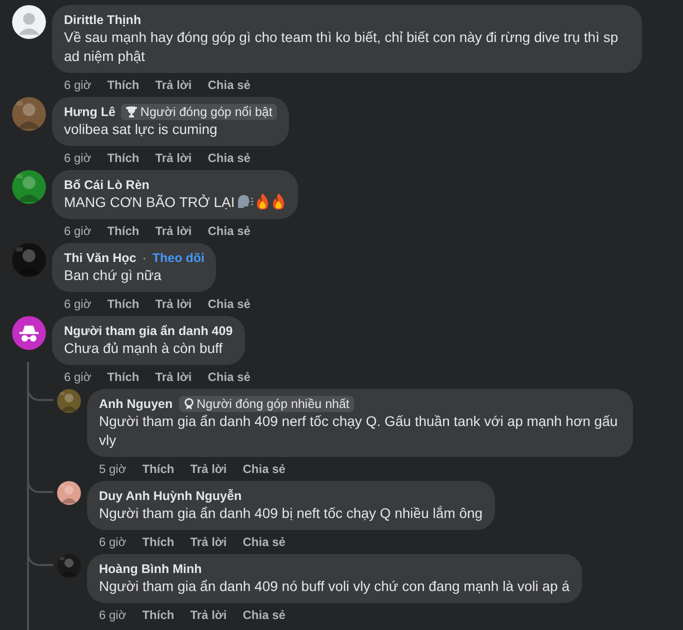  Describe the element at coordinates (141, 129) in the screenshot. I see `comment-text: volibea sat lực is cuming` at that location.